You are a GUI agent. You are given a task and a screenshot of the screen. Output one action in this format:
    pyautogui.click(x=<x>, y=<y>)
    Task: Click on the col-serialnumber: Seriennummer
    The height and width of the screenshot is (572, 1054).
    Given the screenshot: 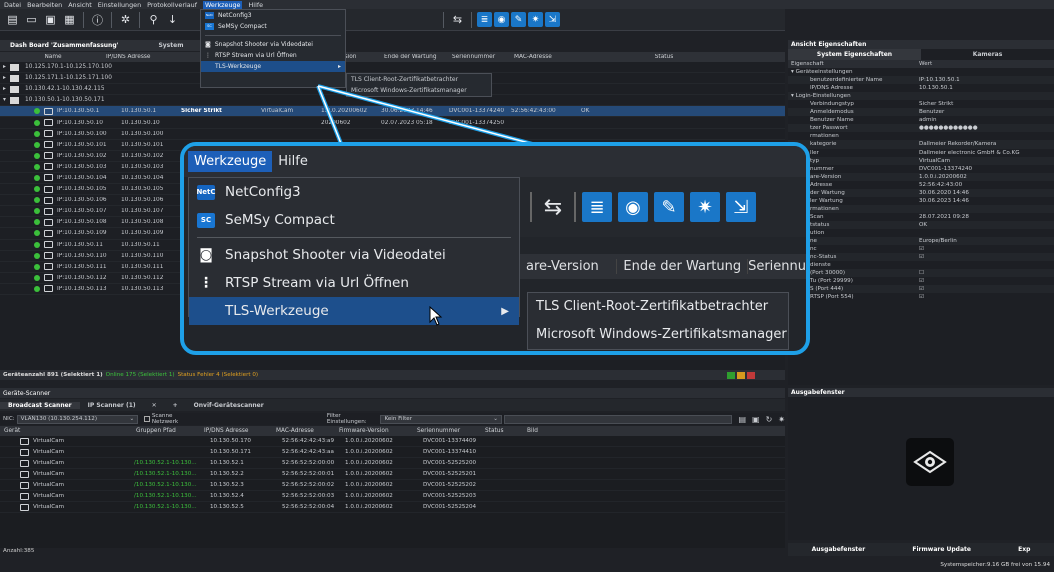 What is the action you would take?
    pyautogui.click(x=451, y=431)
    